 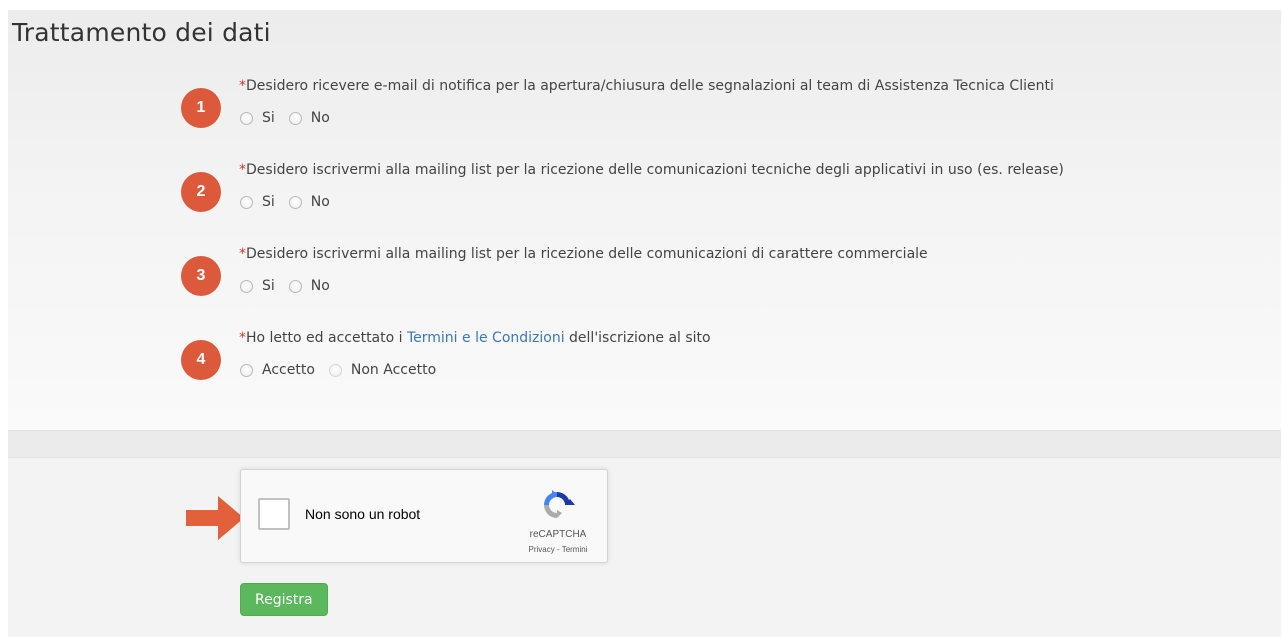 I want to click on question-2-options: Si No, so click(x=292, y=202).